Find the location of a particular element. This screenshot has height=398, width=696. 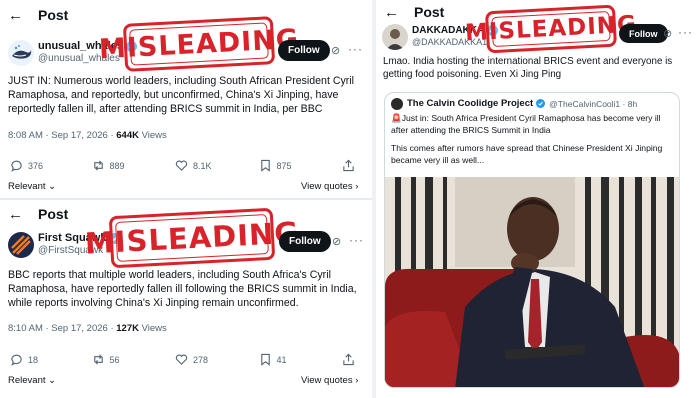

tweet-timestamp: 8:08 AM · Sep 17, 2026 · is located at coordinates (62, 135).